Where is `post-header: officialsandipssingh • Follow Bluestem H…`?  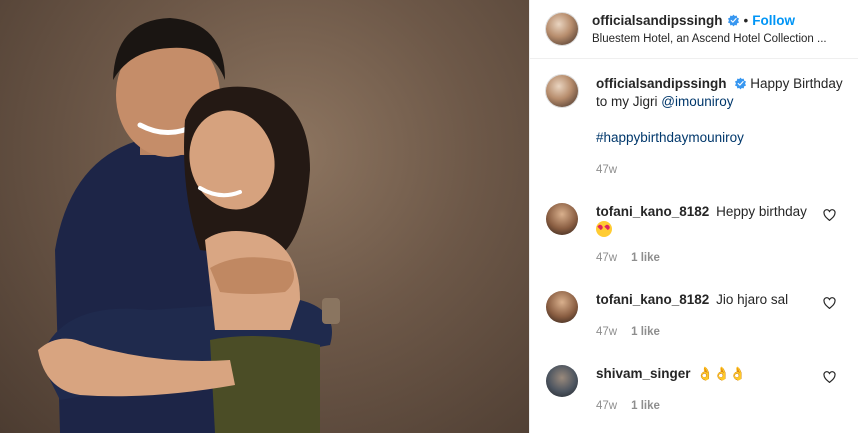
post-header: officialsandipssingh • Follow Bluestem H… is located at coordinates (694, 29).